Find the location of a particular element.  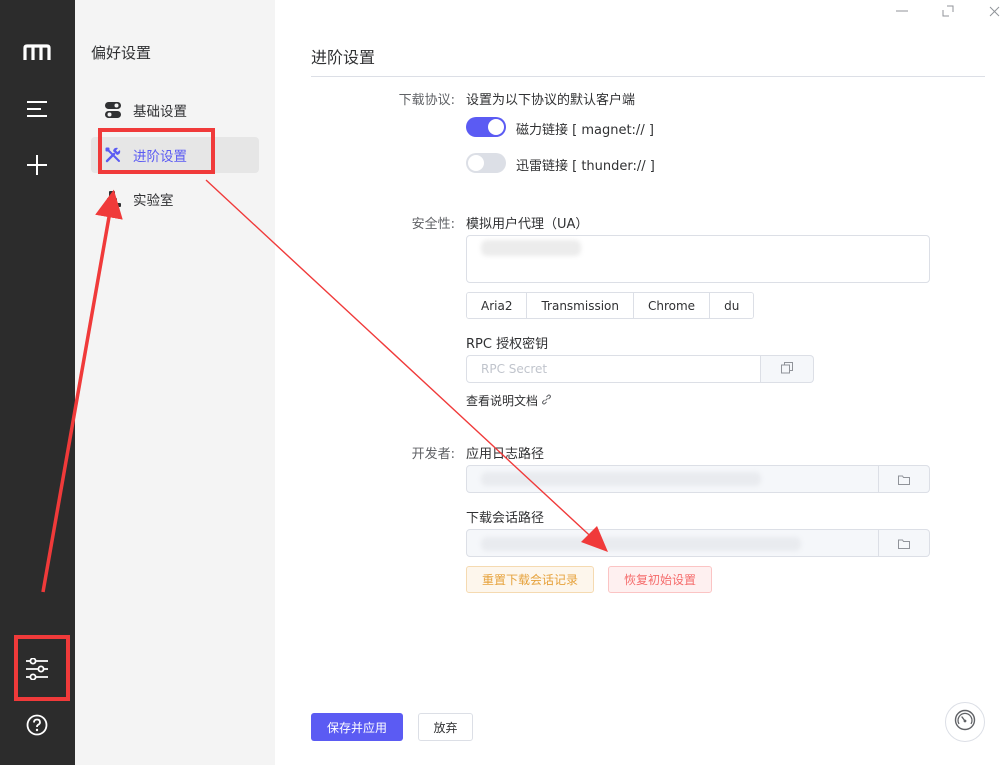

magnet-protocol-switch is located at coordinates (486, 127).